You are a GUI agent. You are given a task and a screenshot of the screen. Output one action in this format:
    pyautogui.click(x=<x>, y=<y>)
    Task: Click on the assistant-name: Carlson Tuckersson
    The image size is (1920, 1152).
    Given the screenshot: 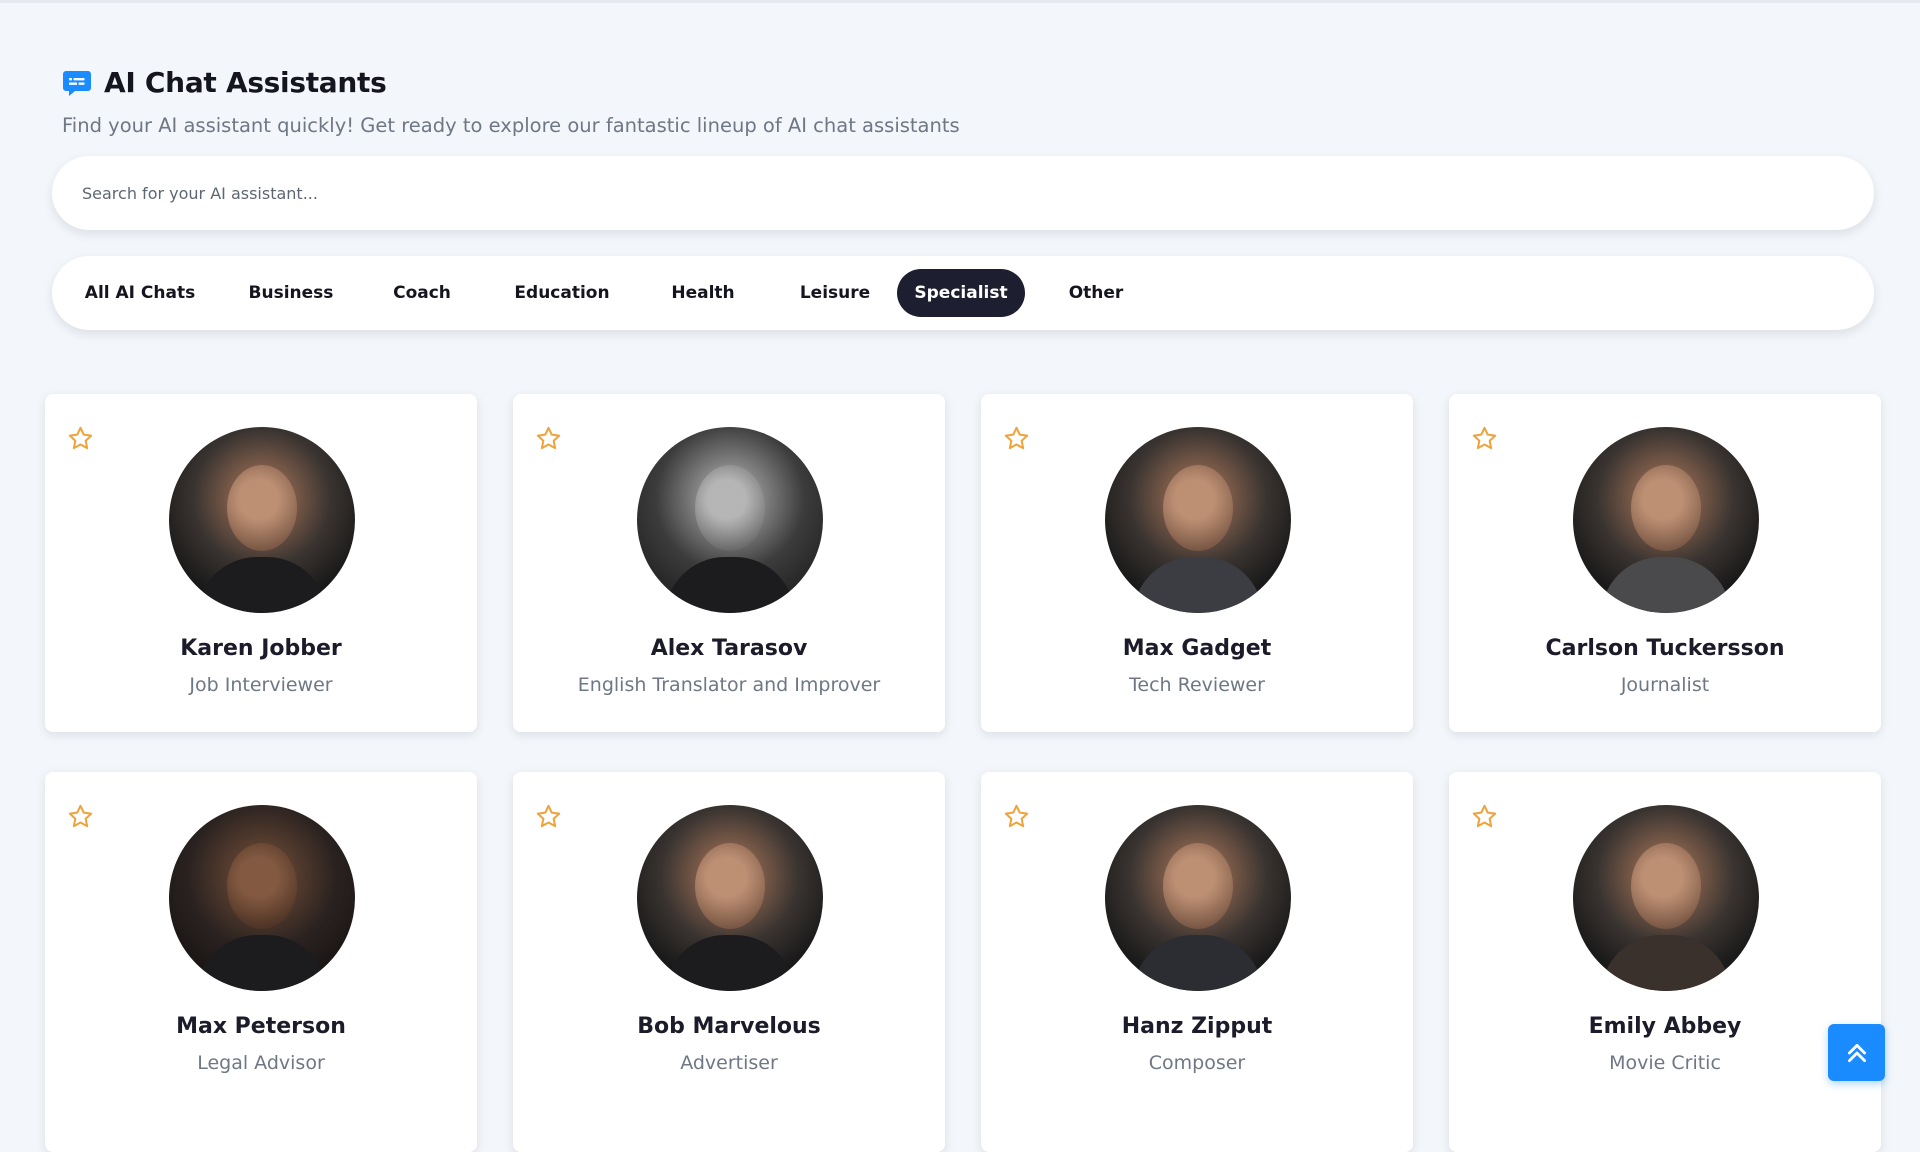 What is the action you would take?
    pyautogui.click(x=1665, y=648)
    